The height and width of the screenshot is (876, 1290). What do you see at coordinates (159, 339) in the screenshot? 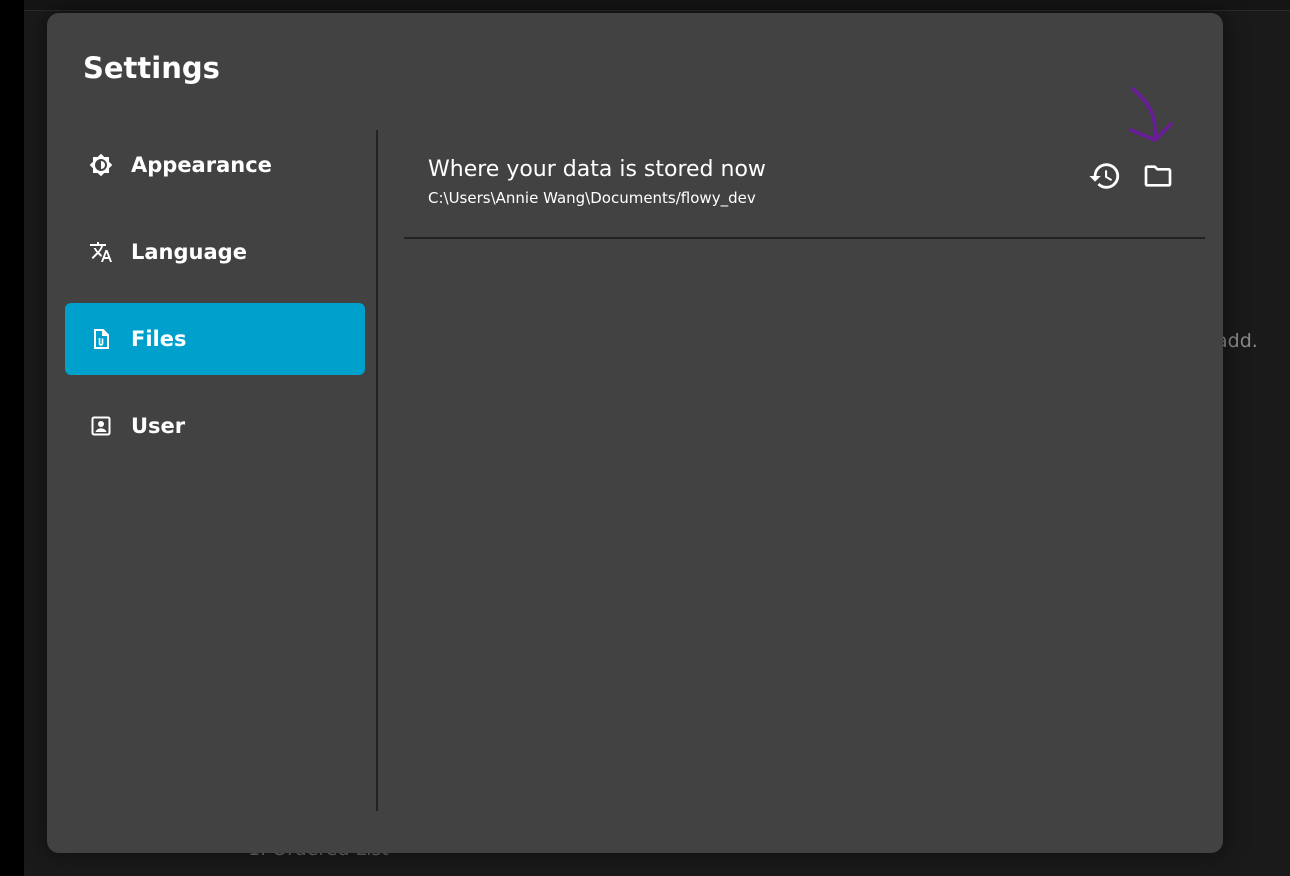
I see `nav-item-label: Files` at bounding box center [159, 339].